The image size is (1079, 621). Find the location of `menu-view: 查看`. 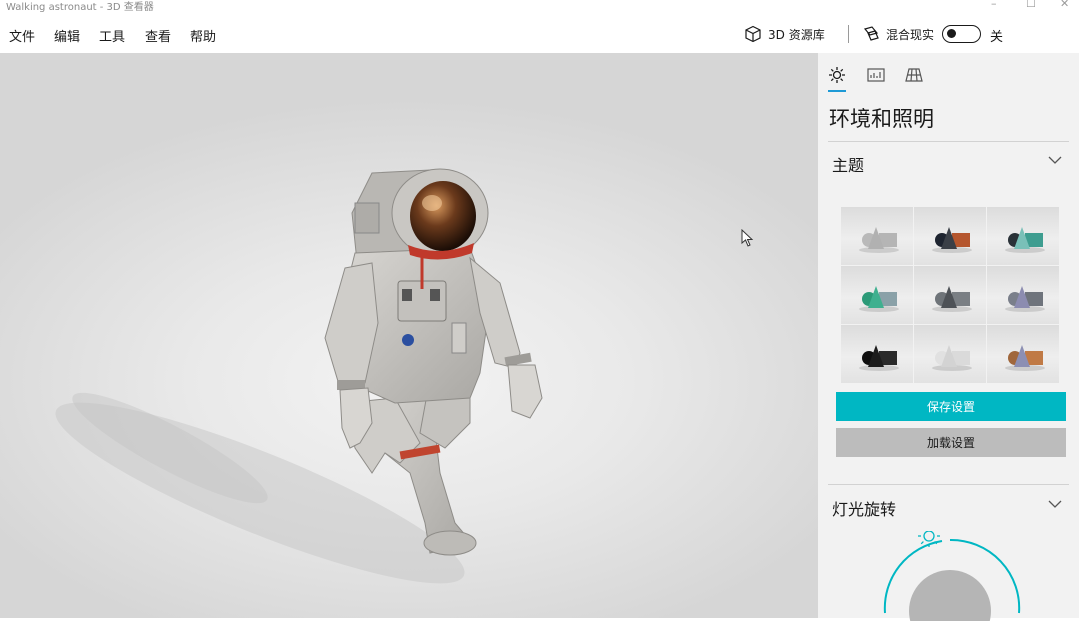

menu-view: 查看 is located at coordinates (158, 35).